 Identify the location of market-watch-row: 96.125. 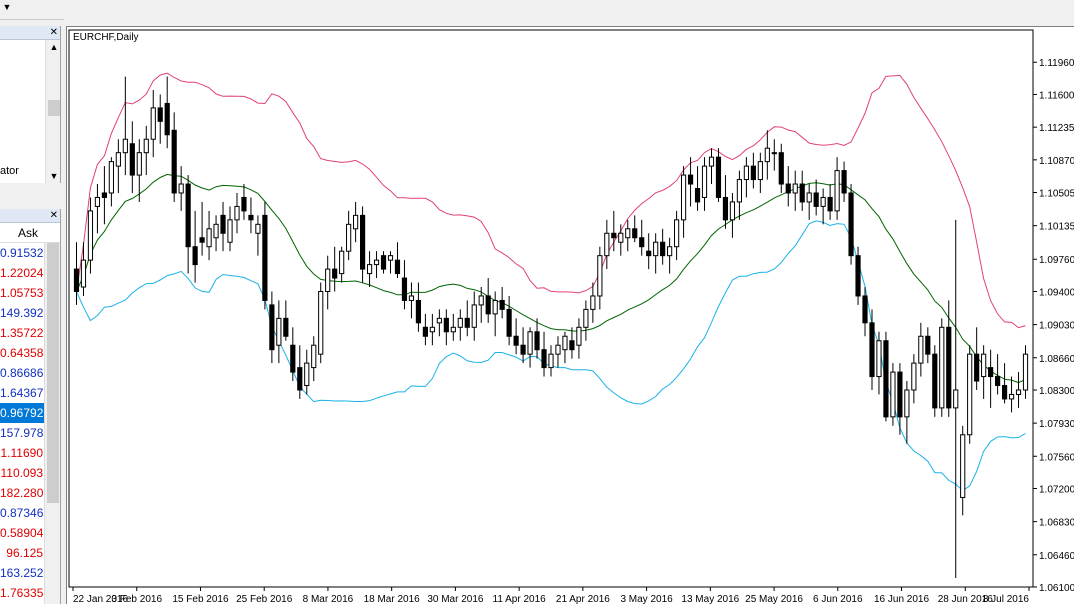
(22, 553).